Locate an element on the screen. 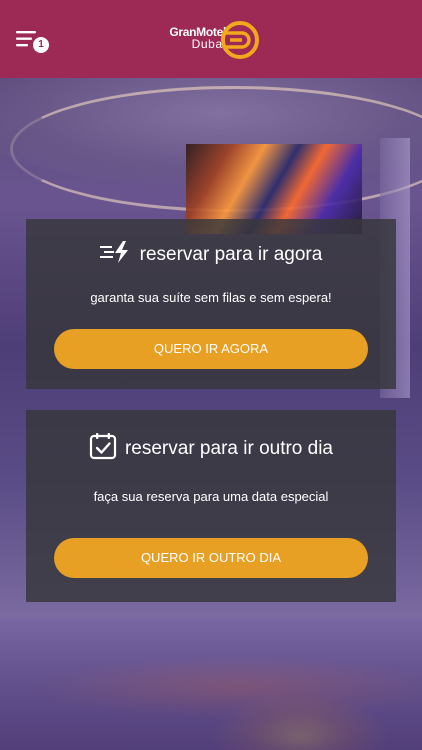  logo-mark-icon is located at coordinates (240, 40).